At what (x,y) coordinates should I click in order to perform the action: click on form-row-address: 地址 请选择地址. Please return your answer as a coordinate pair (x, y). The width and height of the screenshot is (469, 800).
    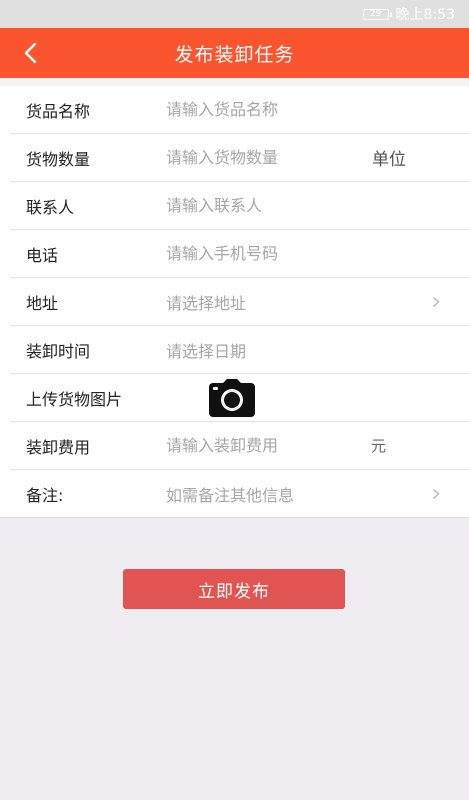
    Looking at the image, I should click on (239, 302).